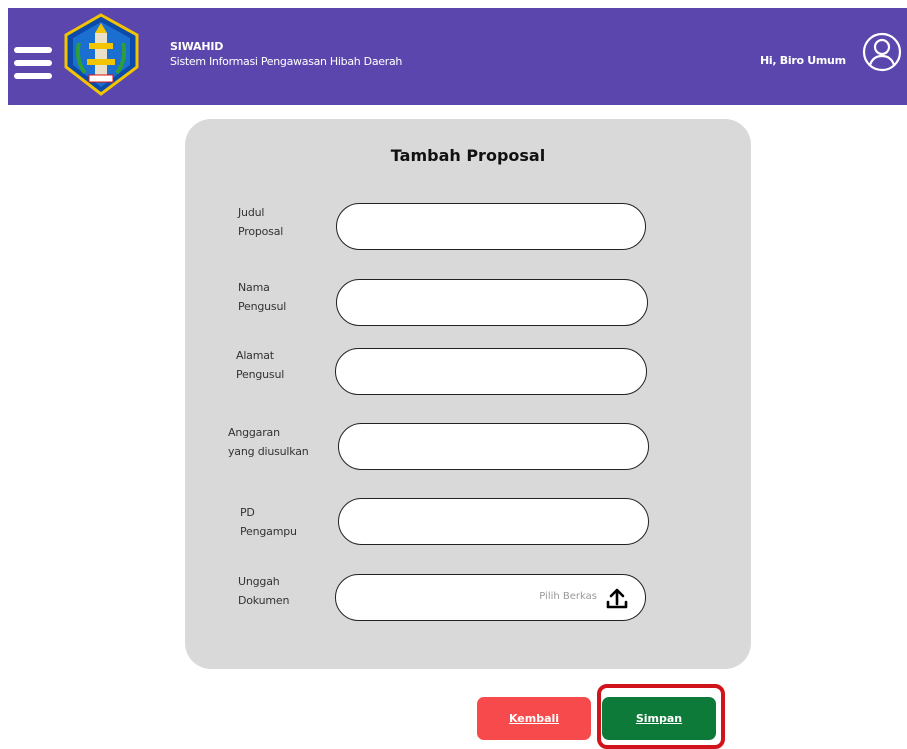  I want to click on label-anggaran: Anggaran yang diusulkan, so click(268, 442).